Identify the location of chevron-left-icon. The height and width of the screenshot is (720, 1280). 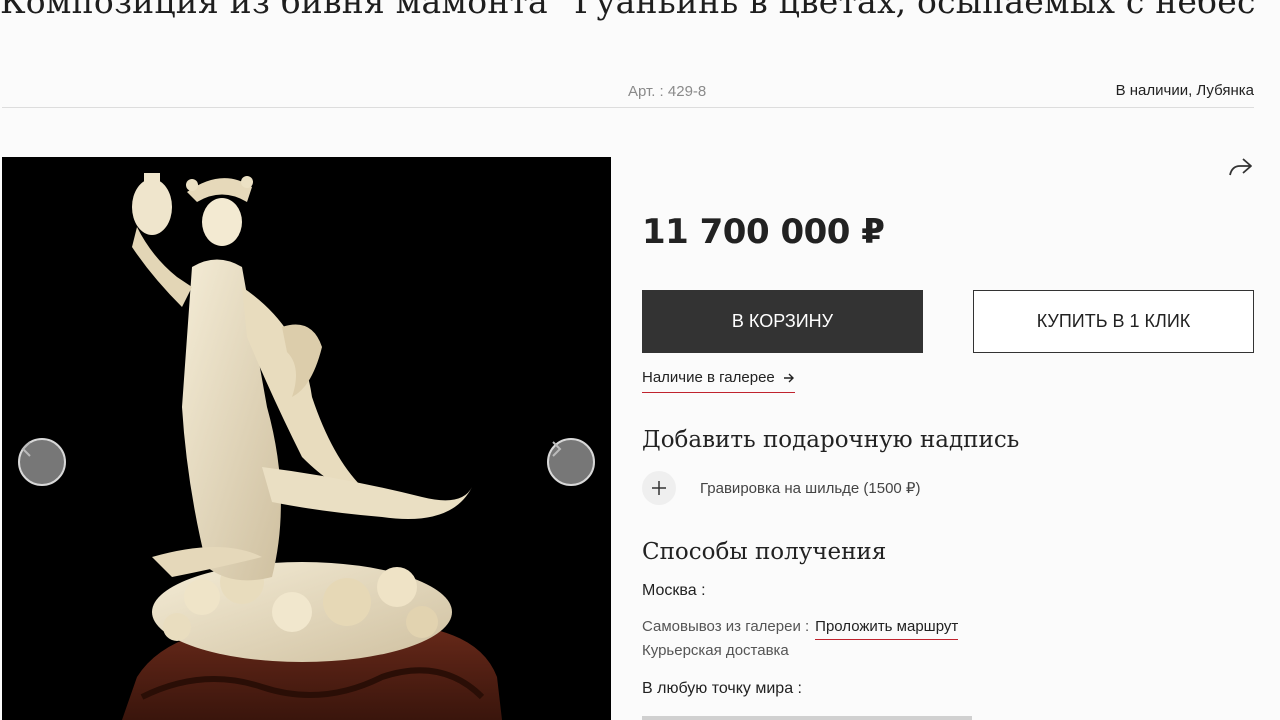
(26, 449).